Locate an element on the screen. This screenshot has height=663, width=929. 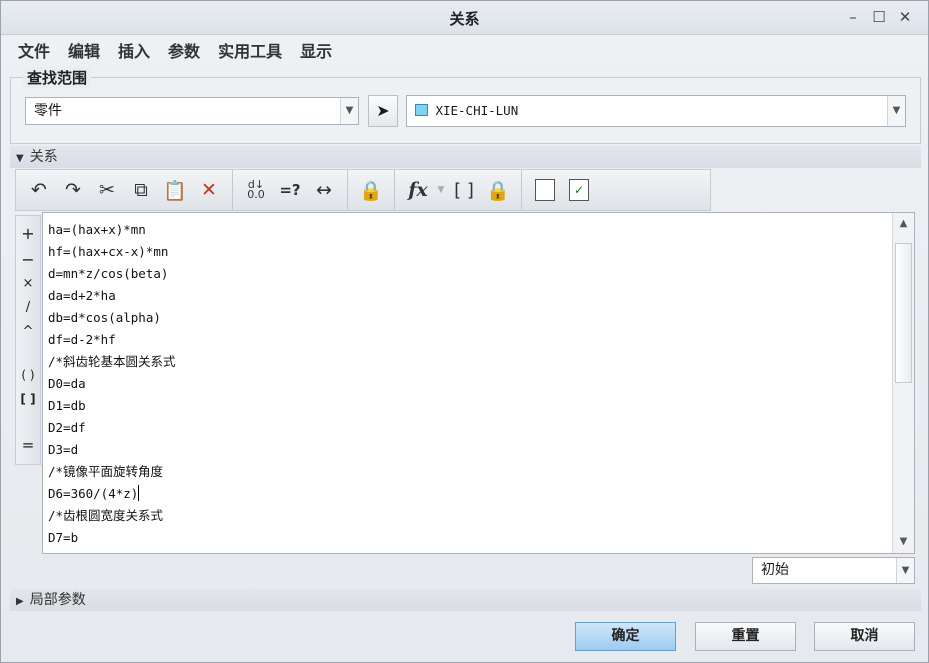
function-tools-group: fx ▼ [ ] 🔒 is located at coordinates (458, 190).